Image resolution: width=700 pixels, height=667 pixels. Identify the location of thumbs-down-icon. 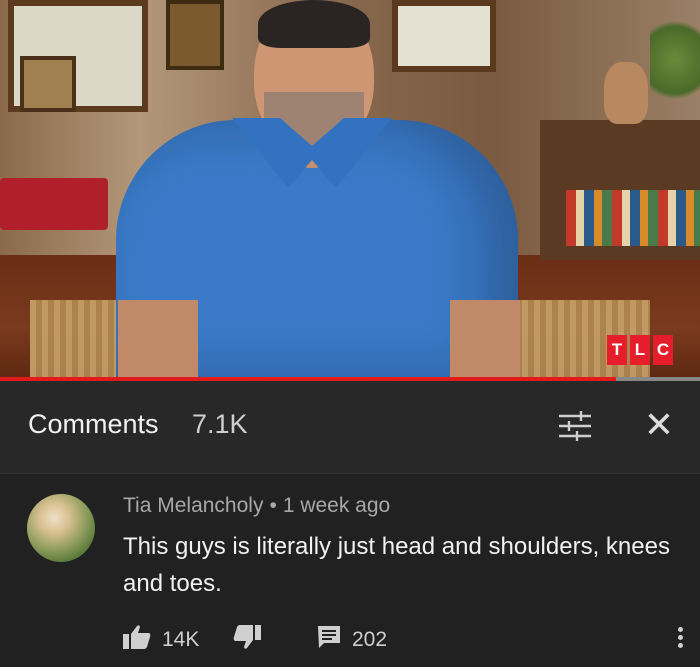
(247, 640).